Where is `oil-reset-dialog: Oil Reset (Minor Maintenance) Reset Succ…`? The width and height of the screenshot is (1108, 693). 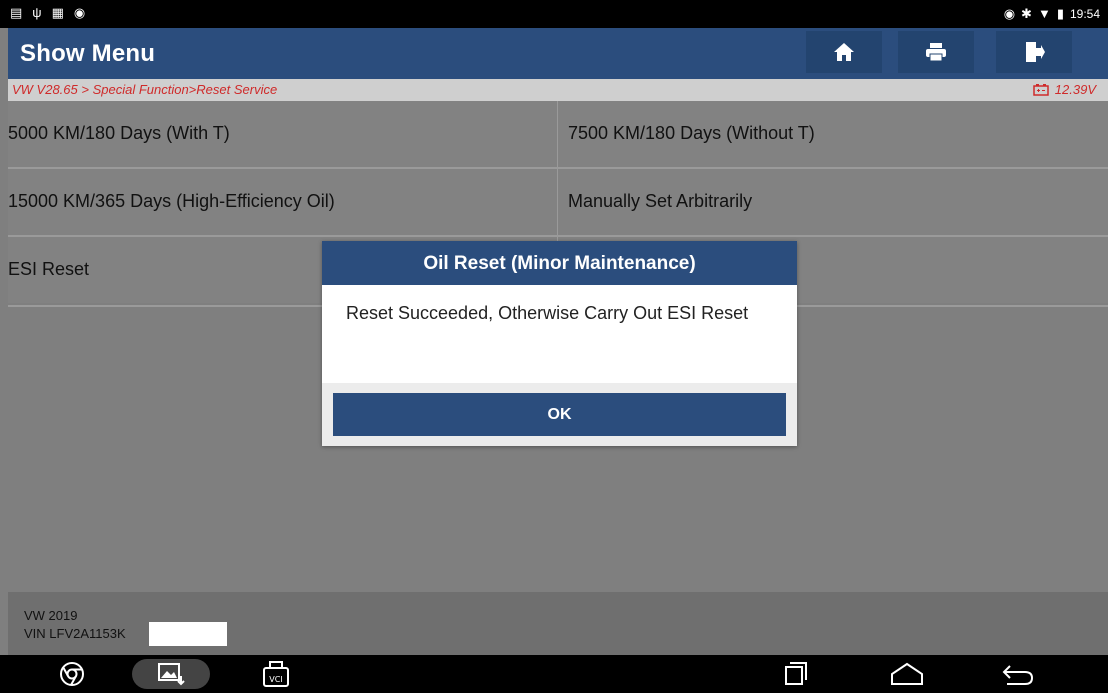 oil-reset-dialog: Oil Reset (Minor Maintenance) Reset Succ… is located at coordinates (559, 343).